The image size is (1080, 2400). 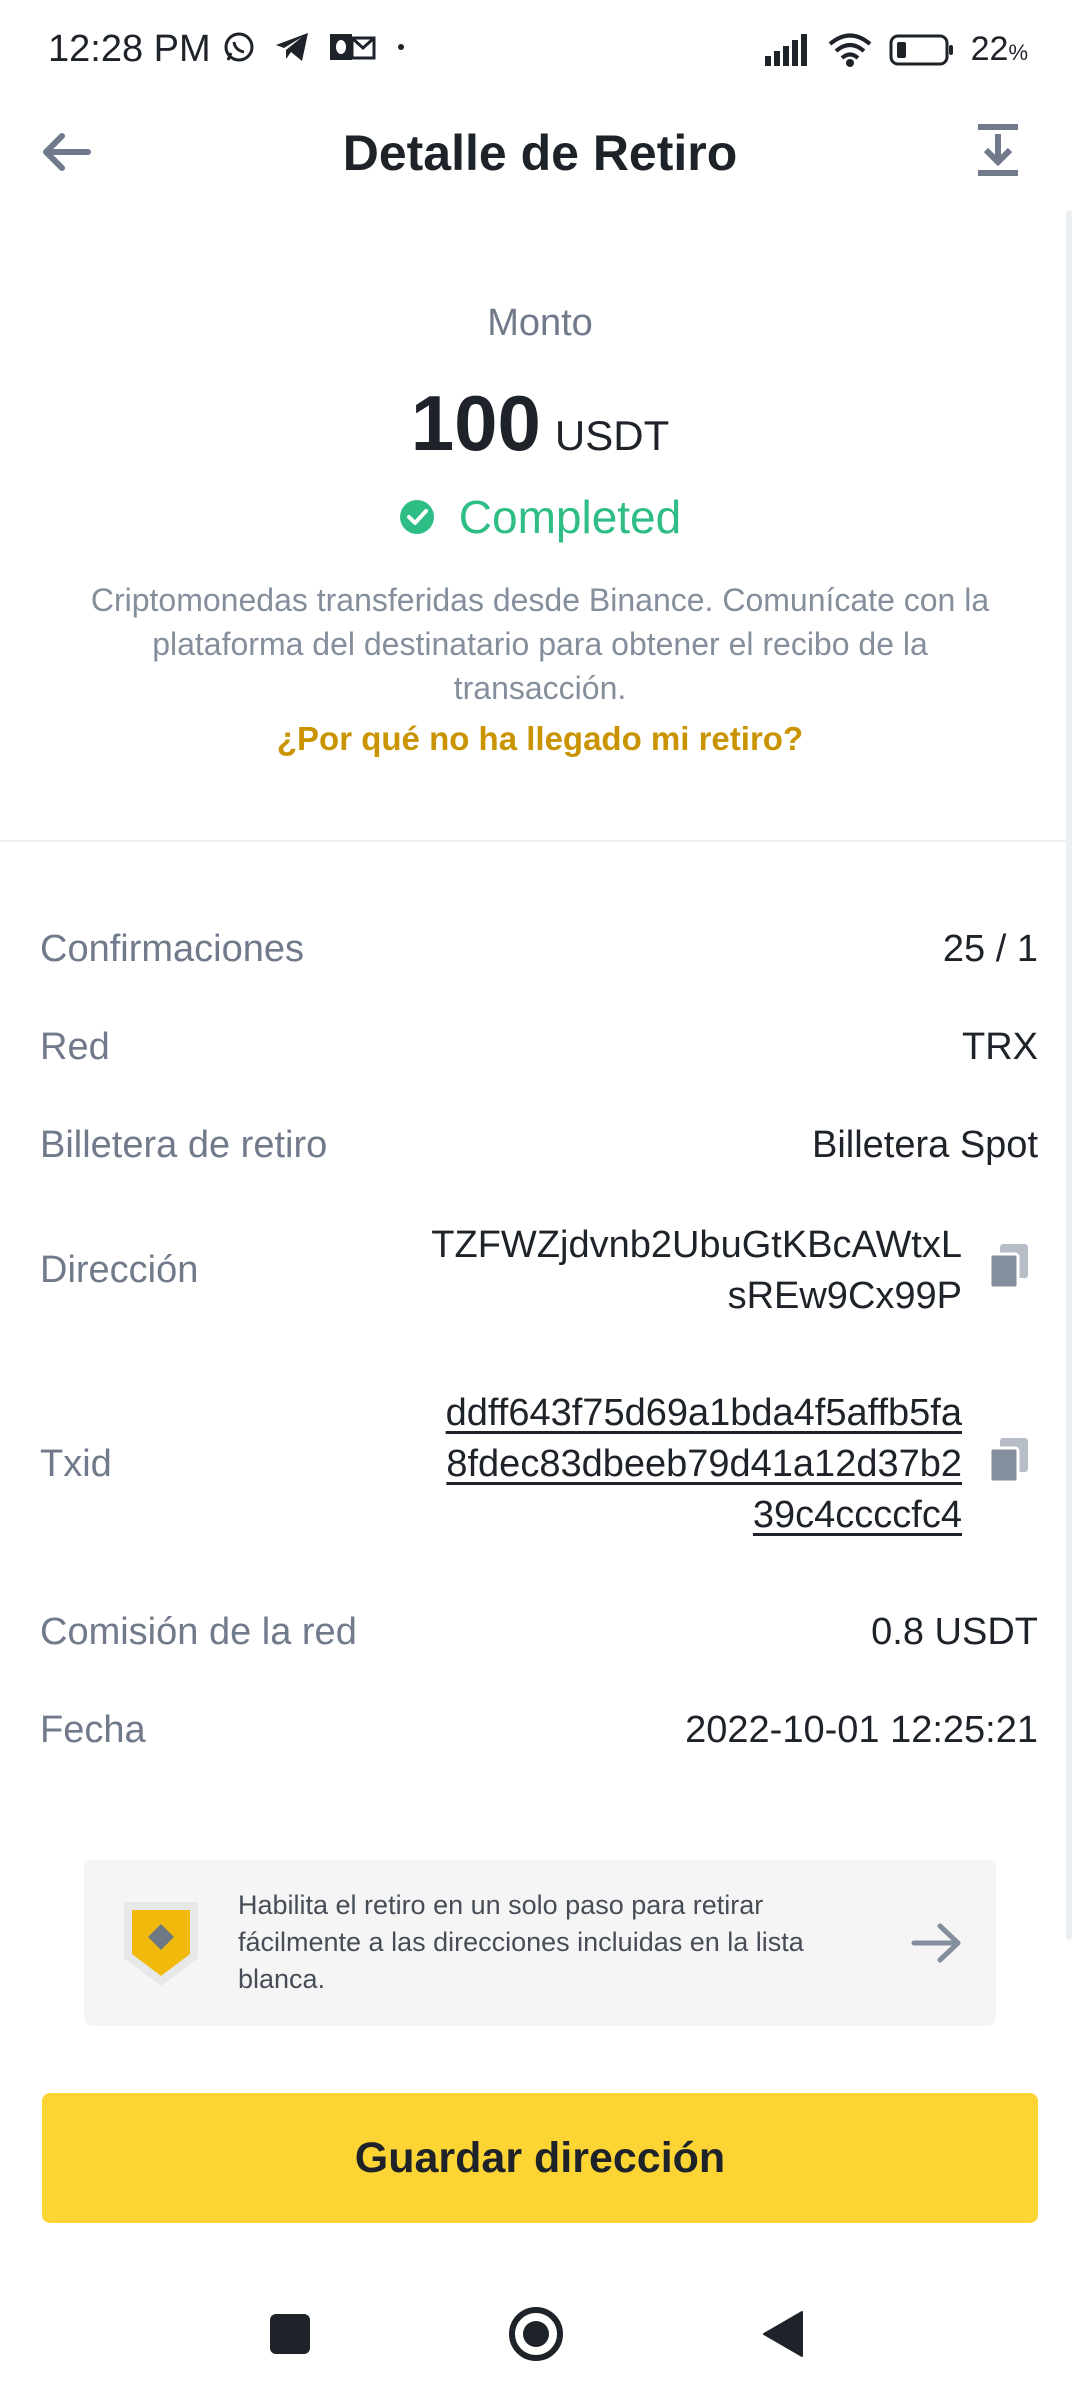 I want to click on txid-line-2: 8fdec83dbeeb79d41a12d37b2, so click(x=704, y=1464).